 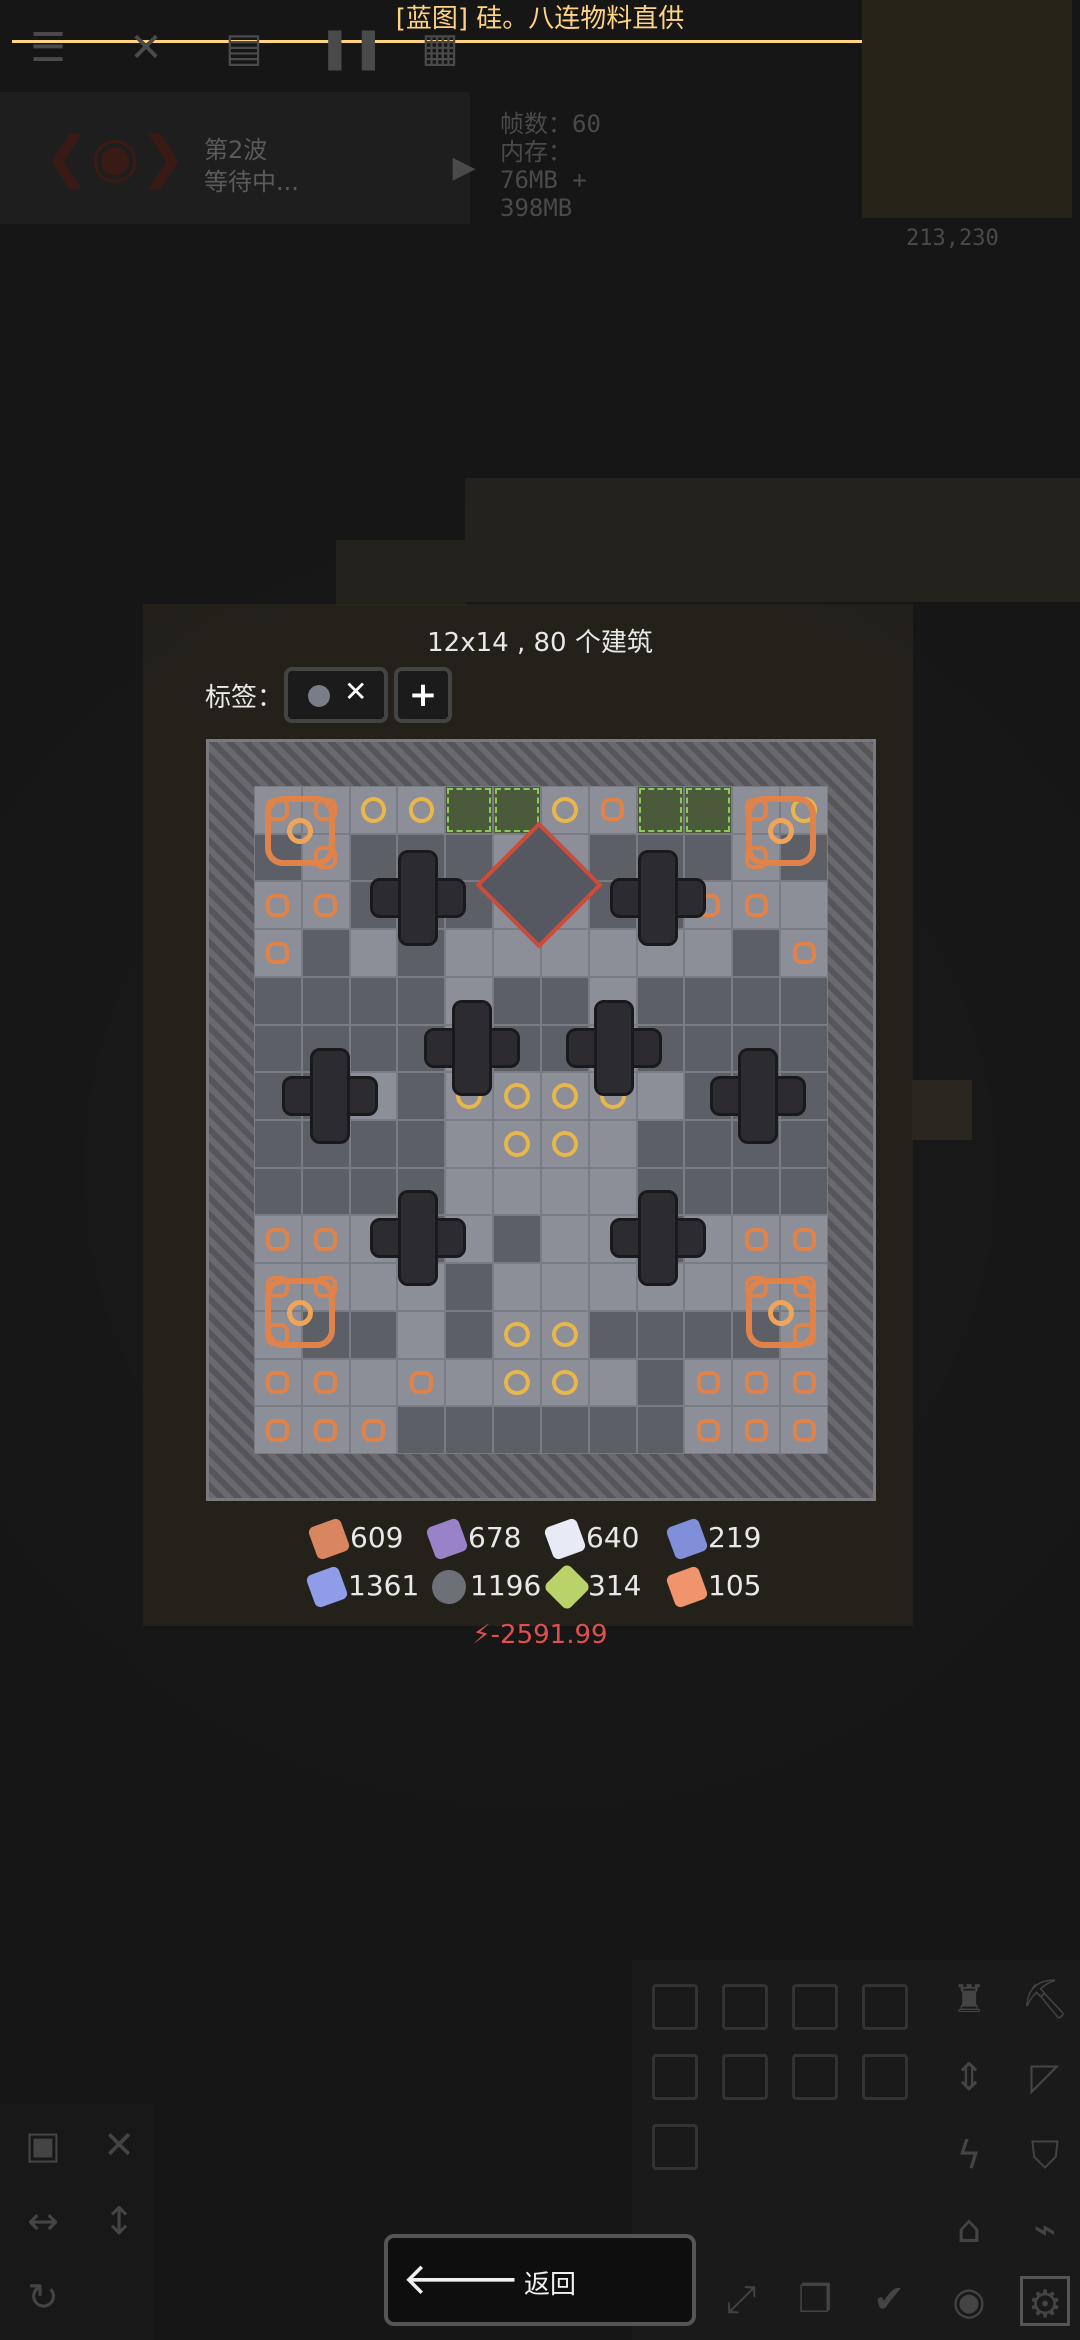 What do you see at coordinates (43, 2297) in the screenshot?
I see `rotate-icon: ↻` at bounding box center [43, 2297].